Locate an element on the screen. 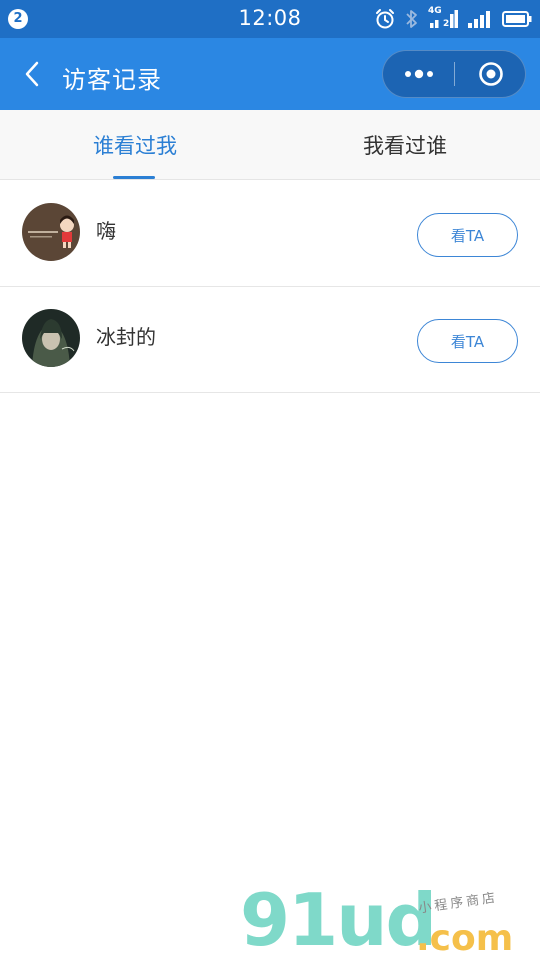  active-tab-indicator is located at coordinates (134, 177).